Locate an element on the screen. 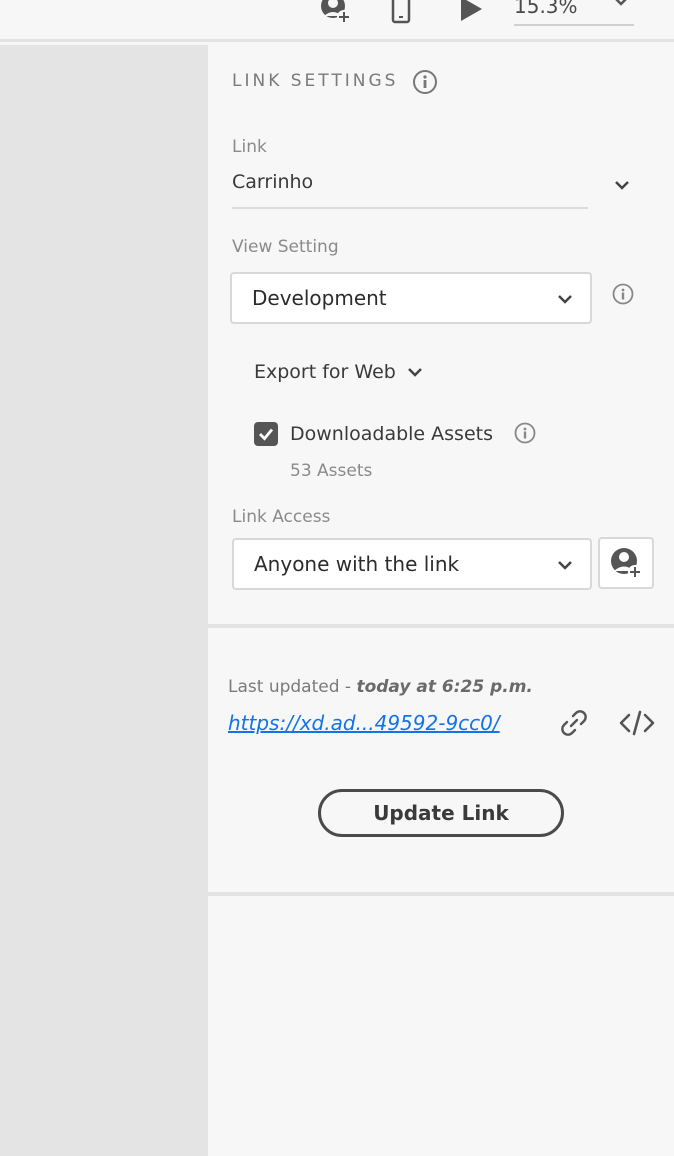 Image resolution: width=674 pixels, height=1156 pixels. export-for-web-dropdown: Export for Web is located at coordinates (339, 372).